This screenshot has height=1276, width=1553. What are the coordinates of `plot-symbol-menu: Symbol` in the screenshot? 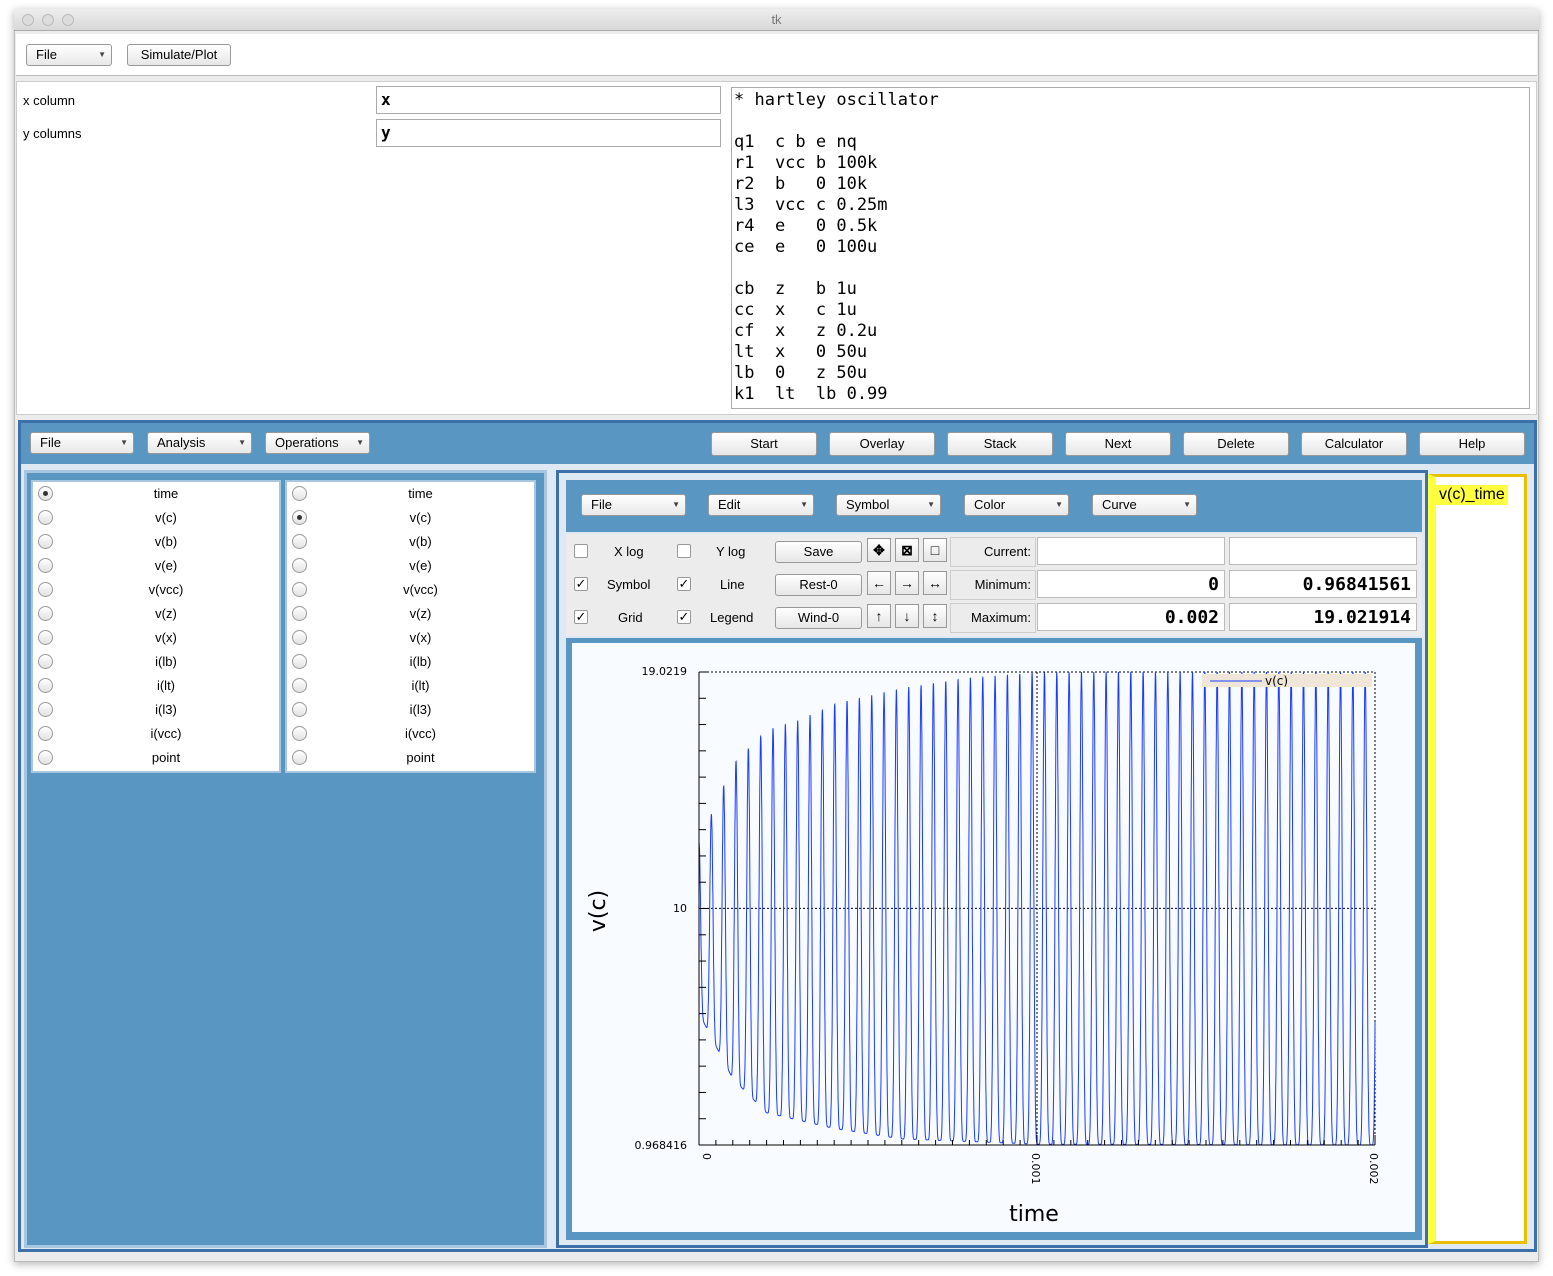 It's located at (888, 505).